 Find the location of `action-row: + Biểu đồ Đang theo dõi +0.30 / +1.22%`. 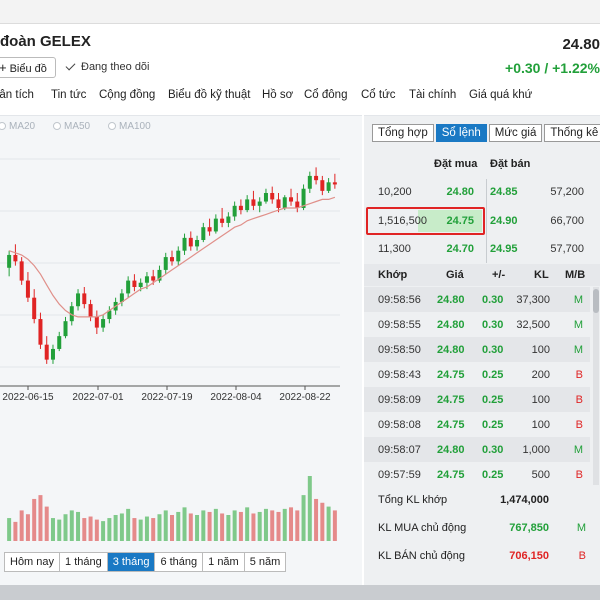

action-row: + Biểu đồ Đang theo dõi +0.30 / +1.22% is located at coordinates (300, 68).